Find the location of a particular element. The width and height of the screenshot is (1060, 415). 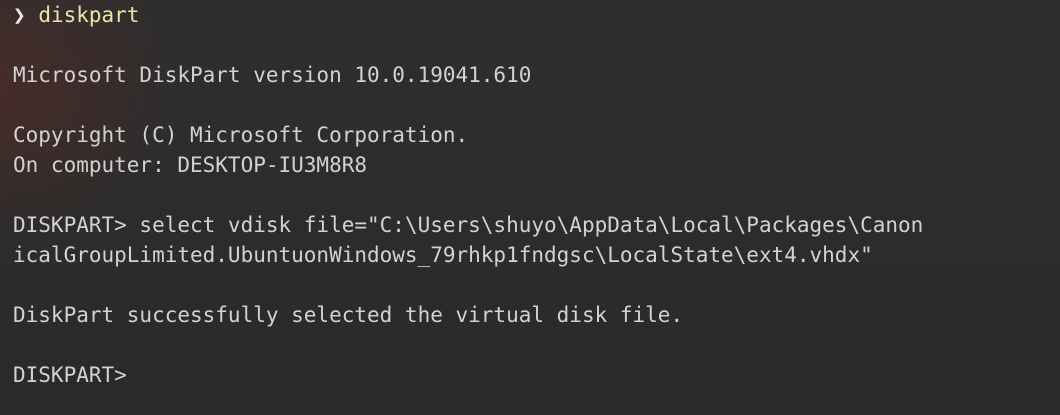

computer-name-line: On computer: DESKTOP-IU3M8R8 is located at coordinates (190, 165).